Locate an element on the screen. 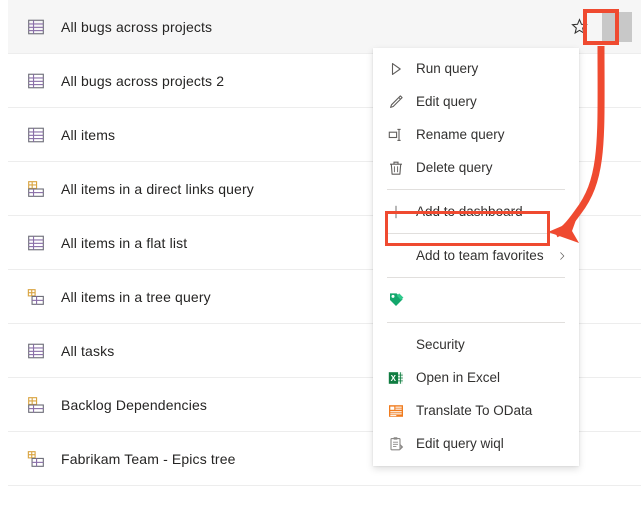 The height and width of the screenshot is (515, 641). menu-item: Edit query wiql is located at coordinates (476, 443).